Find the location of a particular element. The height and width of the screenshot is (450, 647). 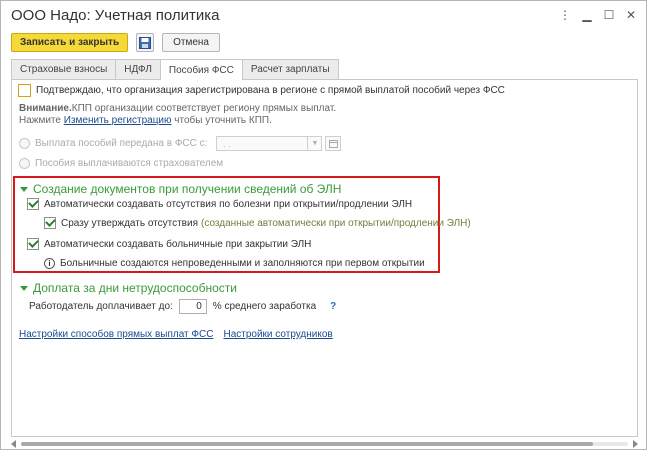

save-button is located at coordinates (145, 42).